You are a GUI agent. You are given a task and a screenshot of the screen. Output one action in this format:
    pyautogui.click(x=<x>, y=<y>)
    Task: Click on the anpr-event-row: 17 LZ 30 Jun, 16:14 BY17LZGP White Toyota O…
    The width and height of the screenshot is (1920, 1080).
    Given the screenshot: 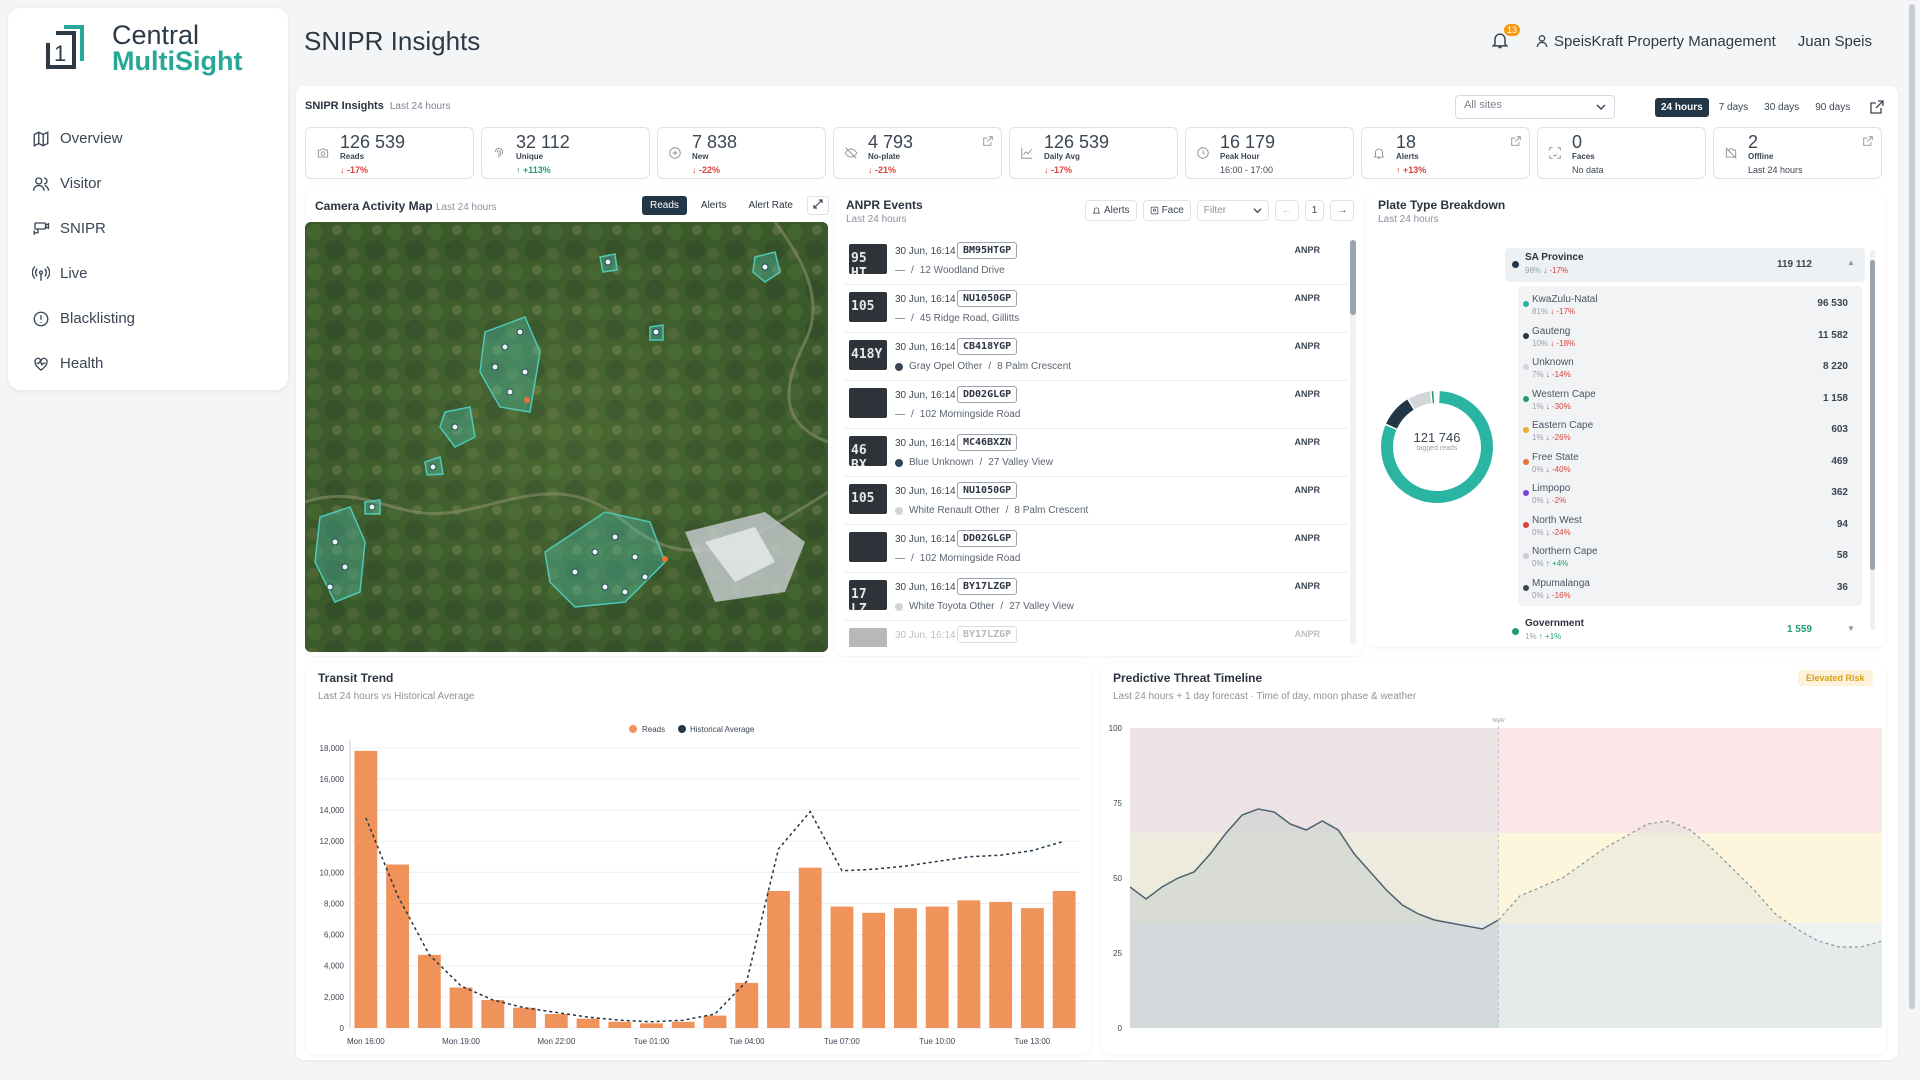 What is the action you would take?
    pyautogui.click(x=1095, y=597)
    